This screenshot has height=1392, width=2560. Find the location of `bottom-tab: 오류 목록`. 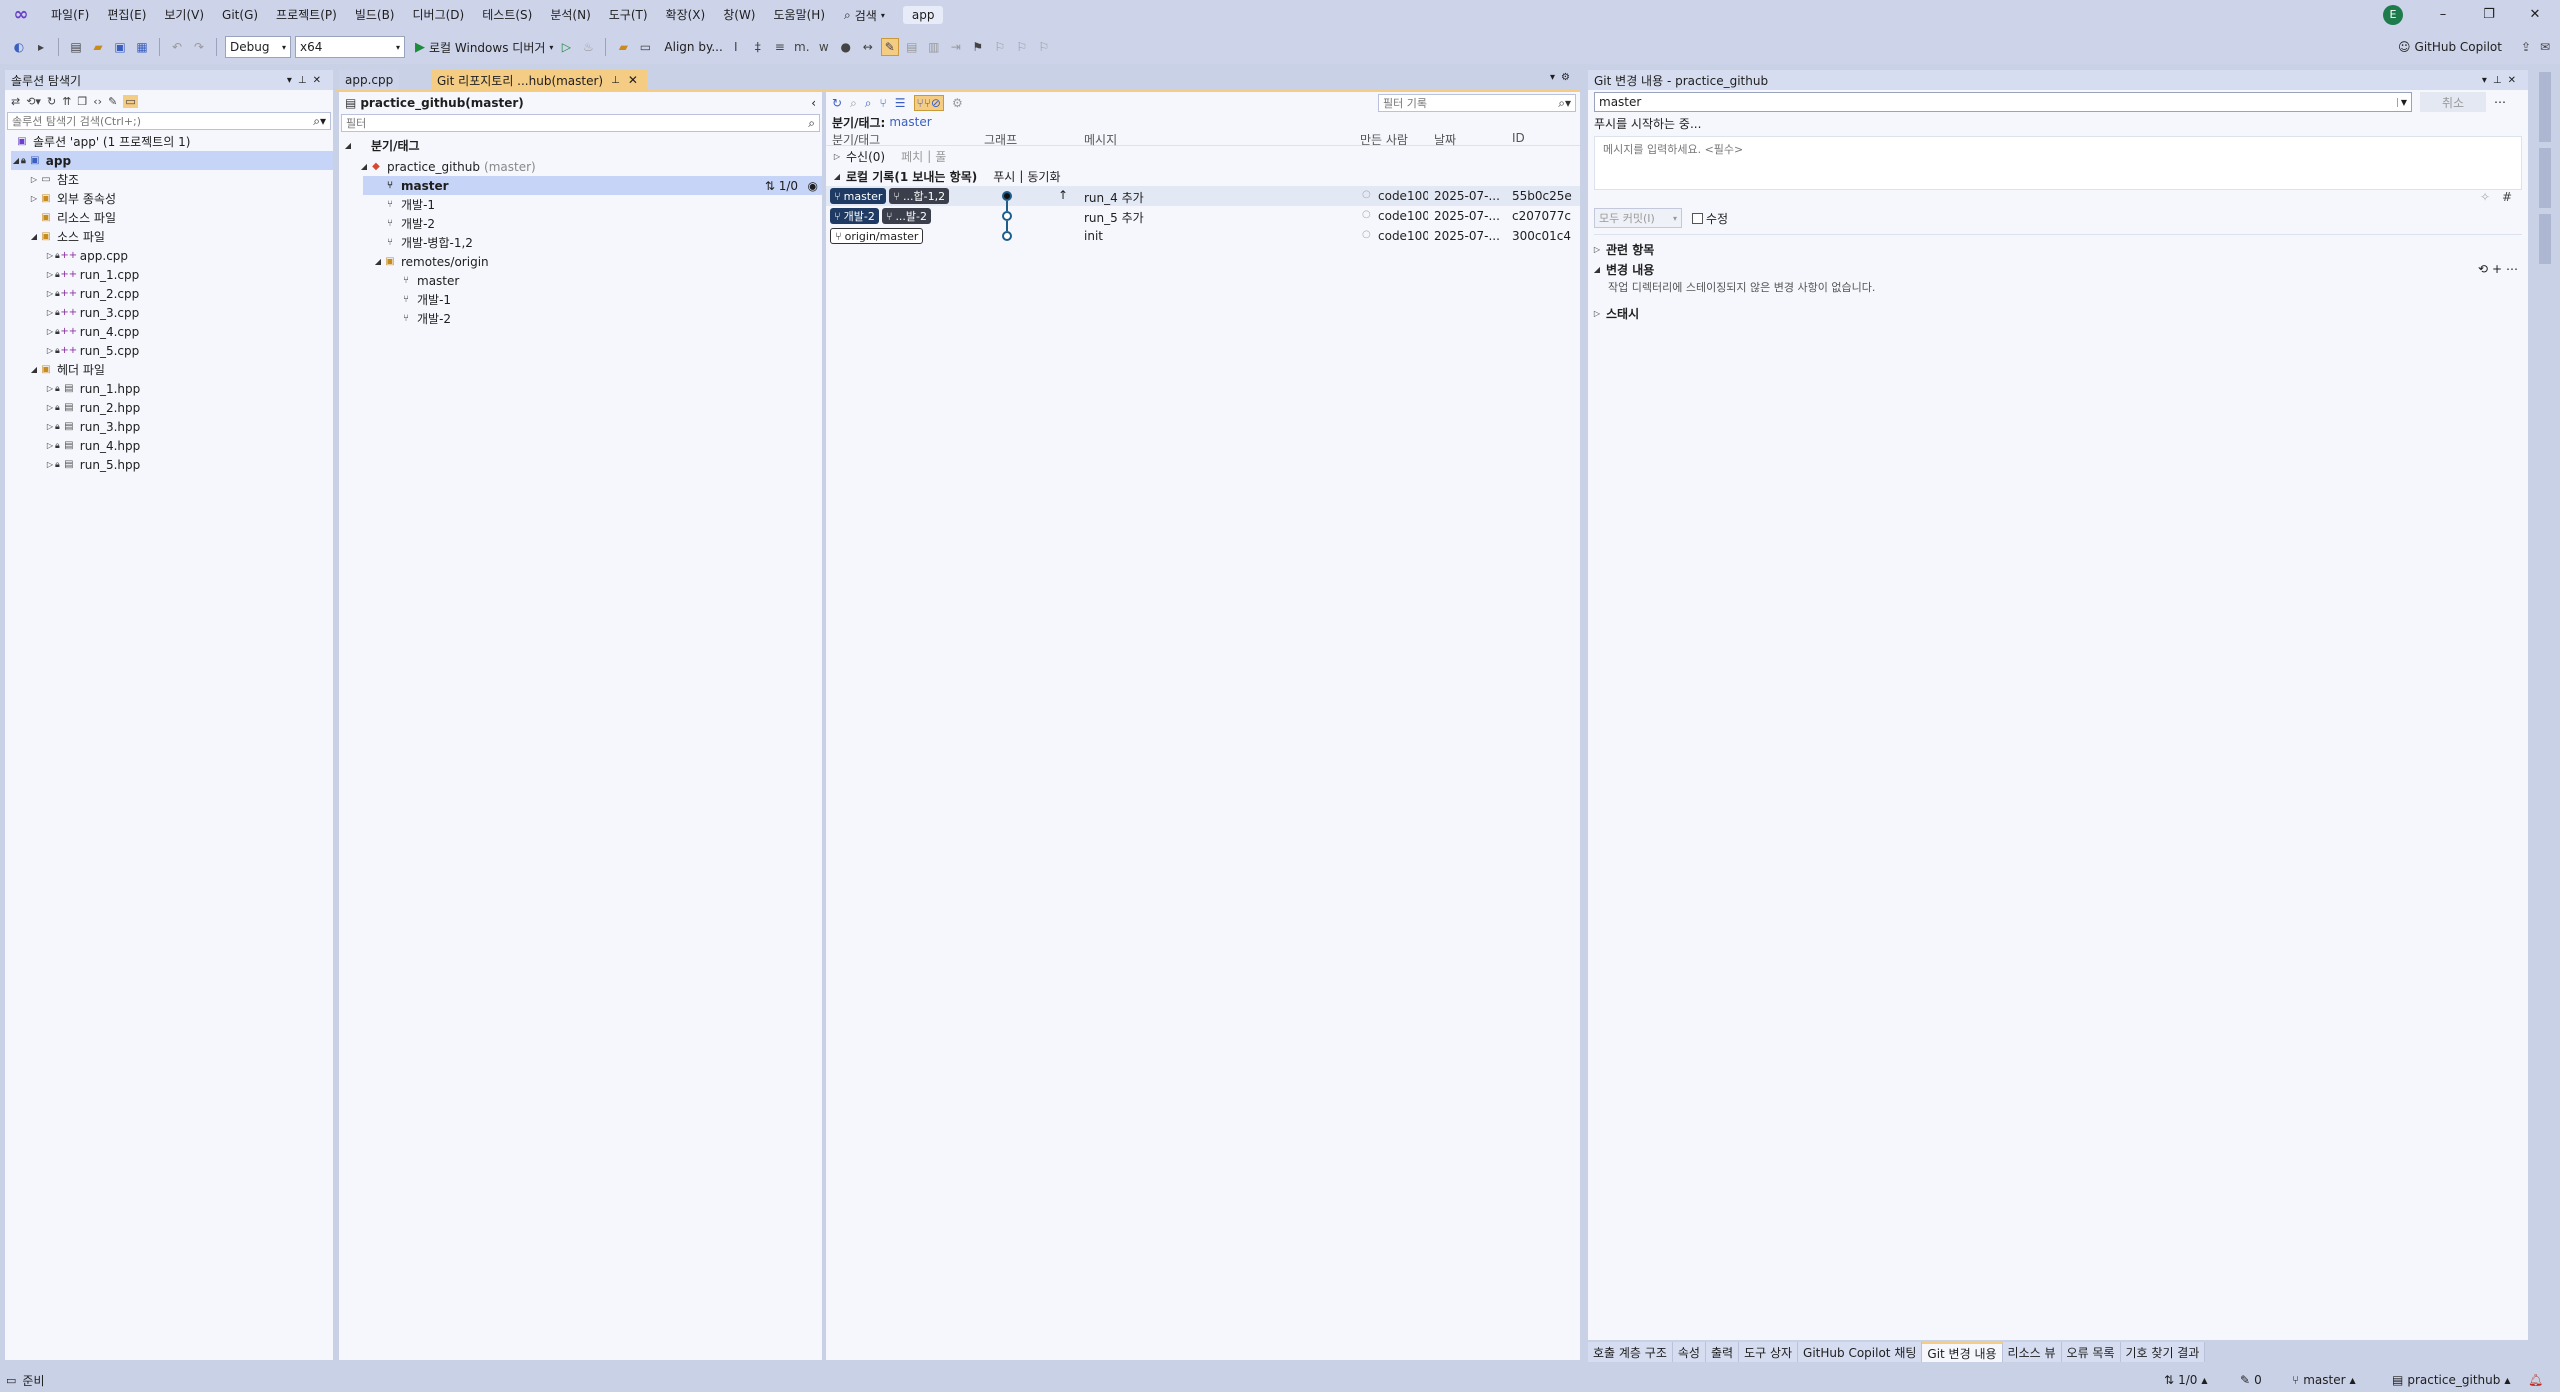

bottom-tab: 오류 목록 is located at coordinates (2091, 1352).